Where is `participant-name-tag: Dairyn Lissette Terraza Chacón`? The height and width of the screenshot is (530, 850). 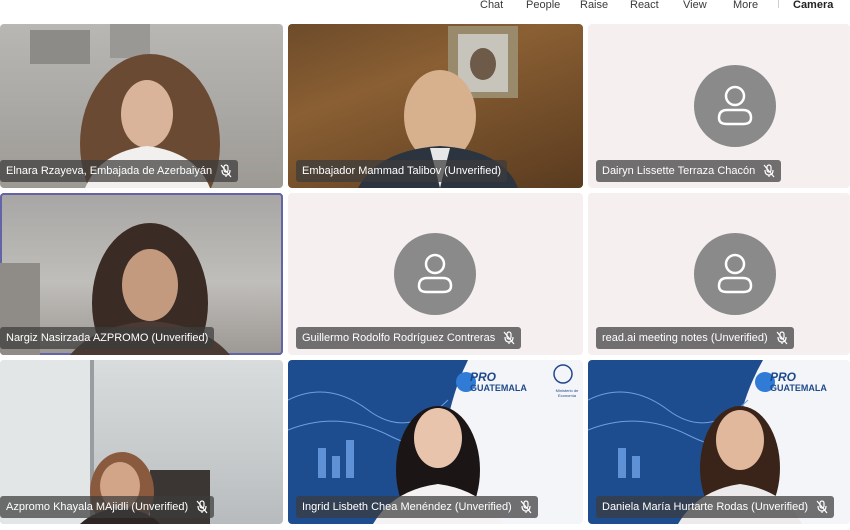
participant-name-tag: Dairyn Lissette Terraza Chacón is located at coordinates (689, 171).